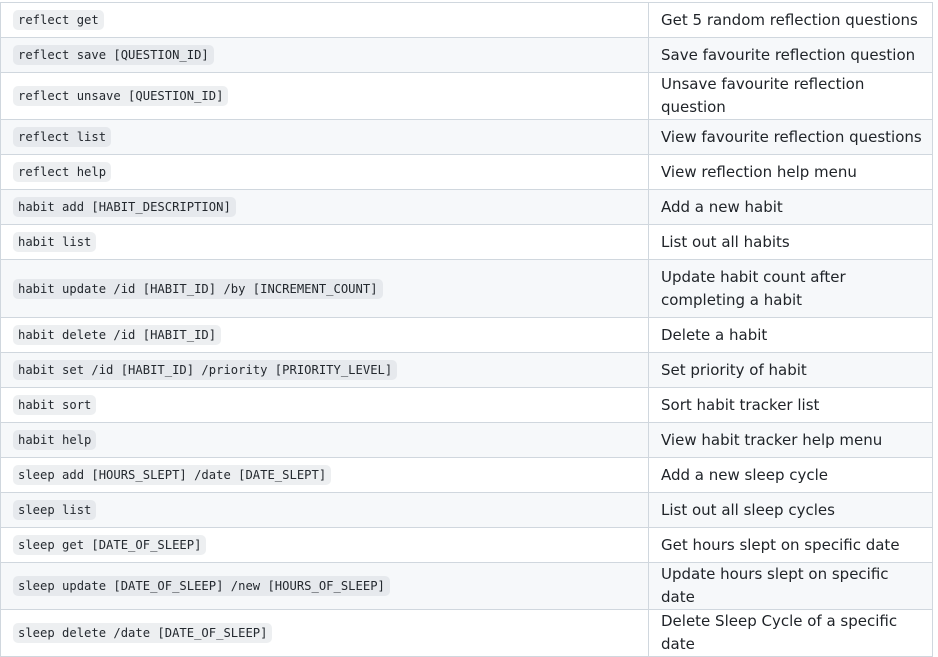  Describe the element at coordinates (324, 242) in the screenshot. I see `command-cell: habit list` at that location.